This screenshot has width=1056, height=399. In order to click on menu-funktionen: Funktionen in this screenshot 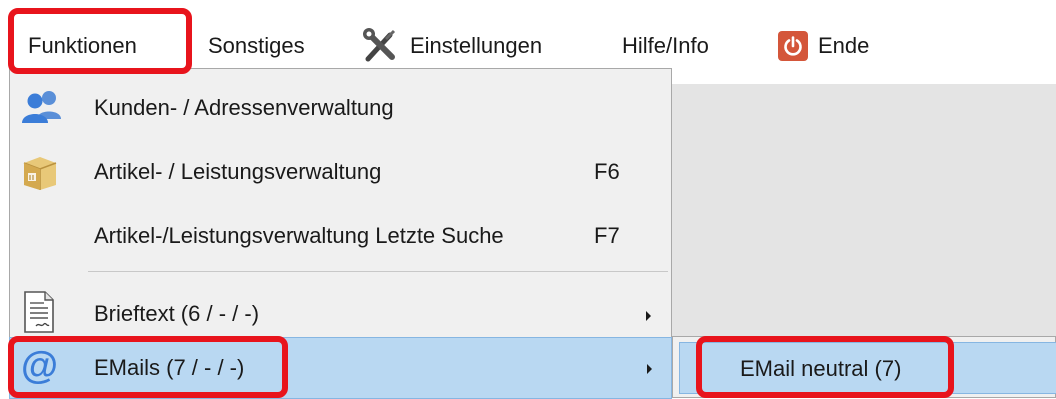, I will do `click(82, 46)`.